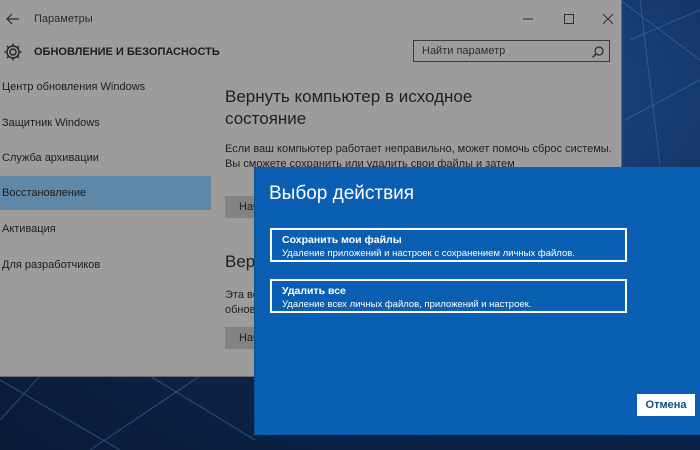 This screenshot has width=700, height=450. What do you see at coordinates (105, 87) in the screenshot?
I see `sidebar-item-windows-update: Центр обновления Windows` at bounding box center [105, 87].